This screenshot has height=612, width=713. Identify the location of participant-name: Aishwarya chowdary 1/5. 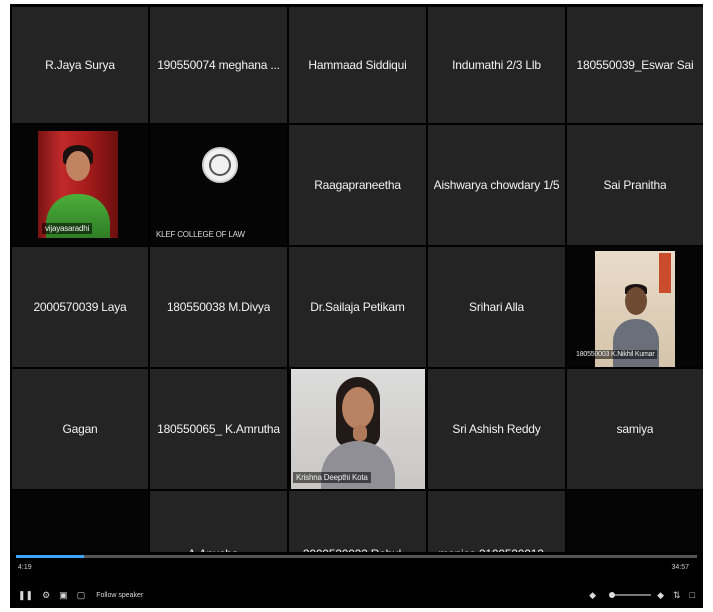
(496, 185).